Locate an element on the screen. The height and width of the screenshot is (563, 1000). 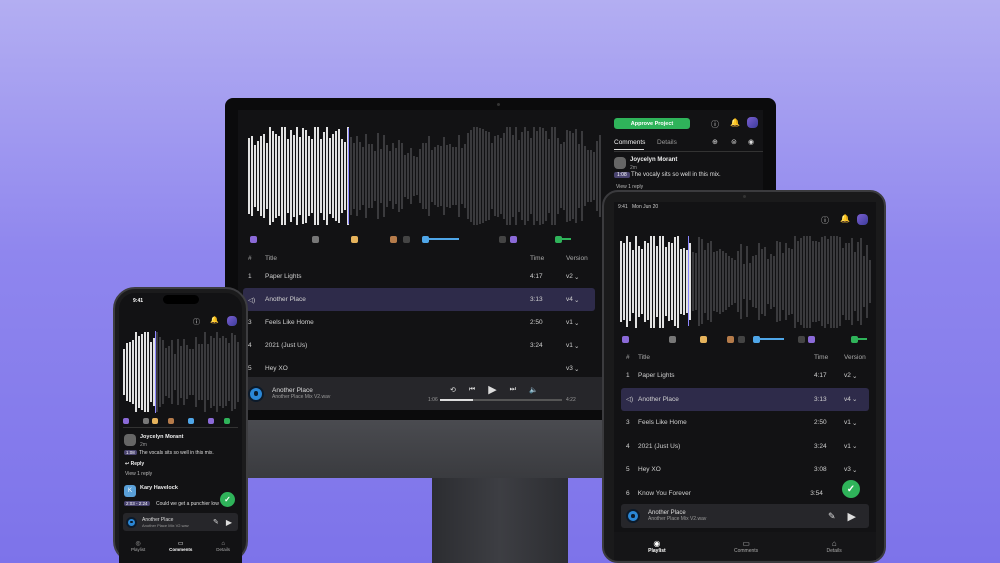
add-comment-icon: ⊕ is located at coordinates (715, 142).